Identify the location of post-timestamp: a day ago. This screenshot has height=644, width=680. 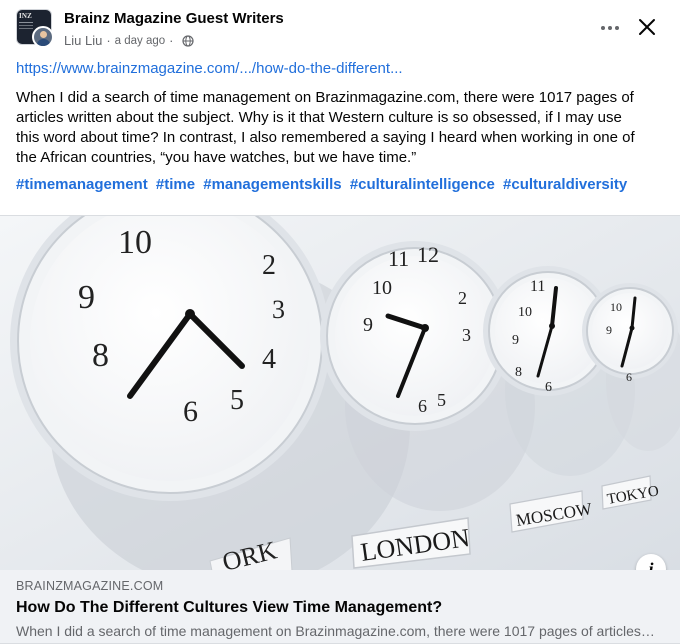
(140, 41).